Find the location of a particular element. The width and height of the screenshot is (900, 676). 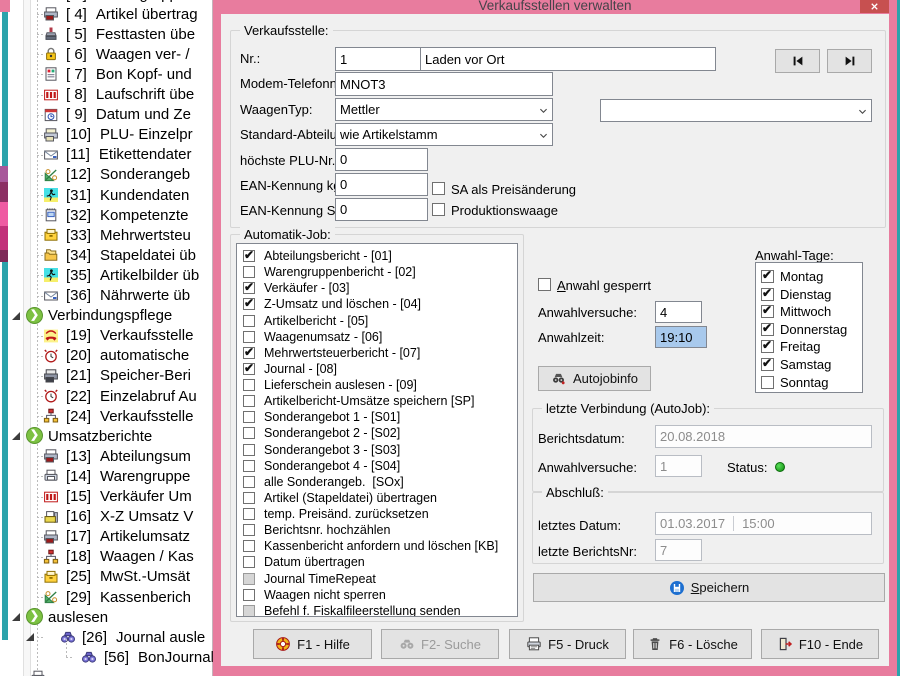

job-row: ✔ Abteilungsbericht - [01] is located at coordinates (377, 256).